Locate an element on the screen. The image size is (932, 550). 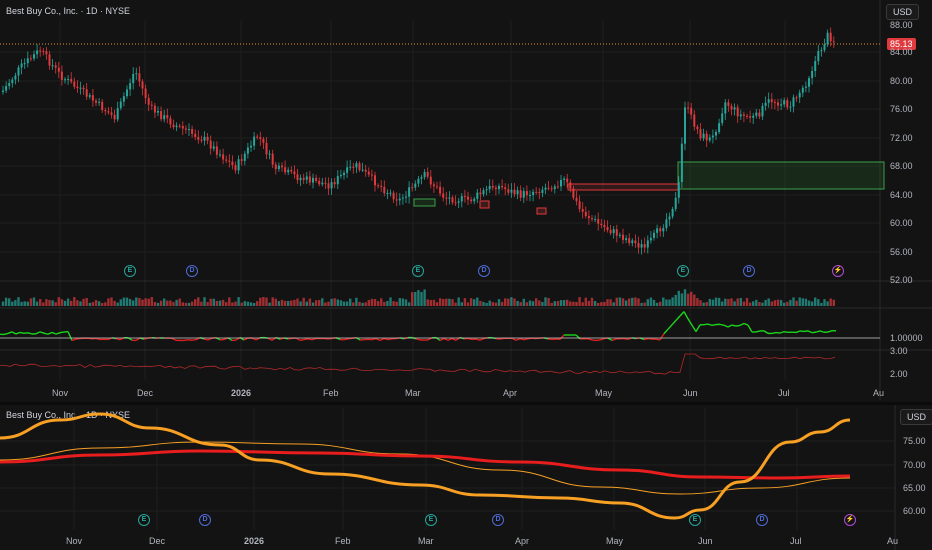
time-axis-label: Jul is located at coordinates (796, 541).